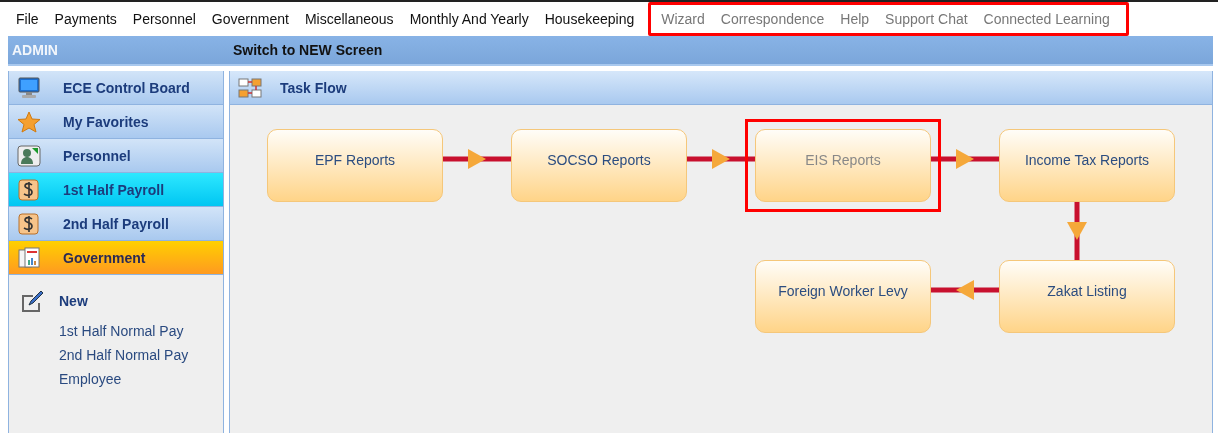 The width and height of the screenshot is (1218, 433). What do you see at coordinates (1087, 165) in the screenshot?
I see `flow-node: Income Tax Reports` at bounding box center [1087, 165].